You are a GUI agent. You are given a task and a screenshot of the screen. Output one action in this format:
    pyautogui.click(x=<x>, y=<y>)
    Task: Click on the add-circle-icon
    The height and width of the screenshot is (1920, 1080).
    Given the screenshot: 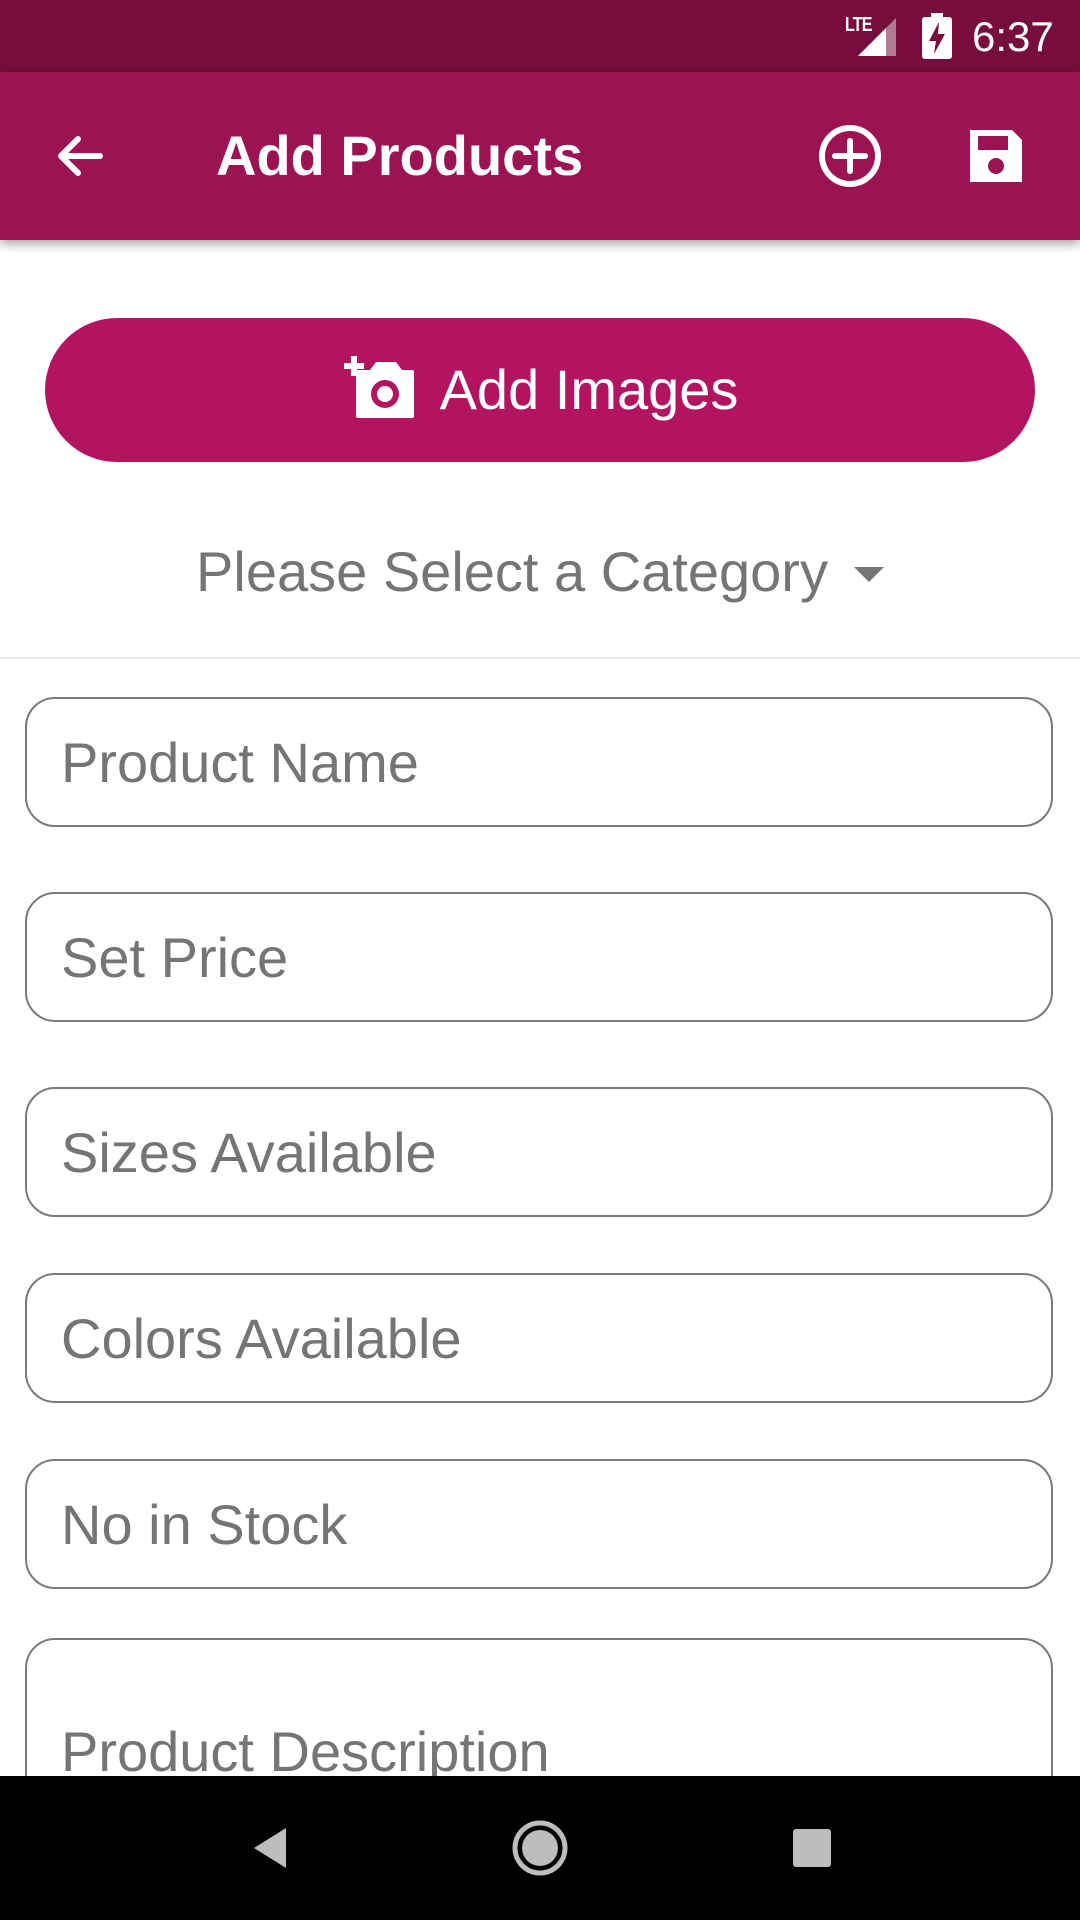 What is the action you would take?
    pyautogui.click(x=850, y=156)
    